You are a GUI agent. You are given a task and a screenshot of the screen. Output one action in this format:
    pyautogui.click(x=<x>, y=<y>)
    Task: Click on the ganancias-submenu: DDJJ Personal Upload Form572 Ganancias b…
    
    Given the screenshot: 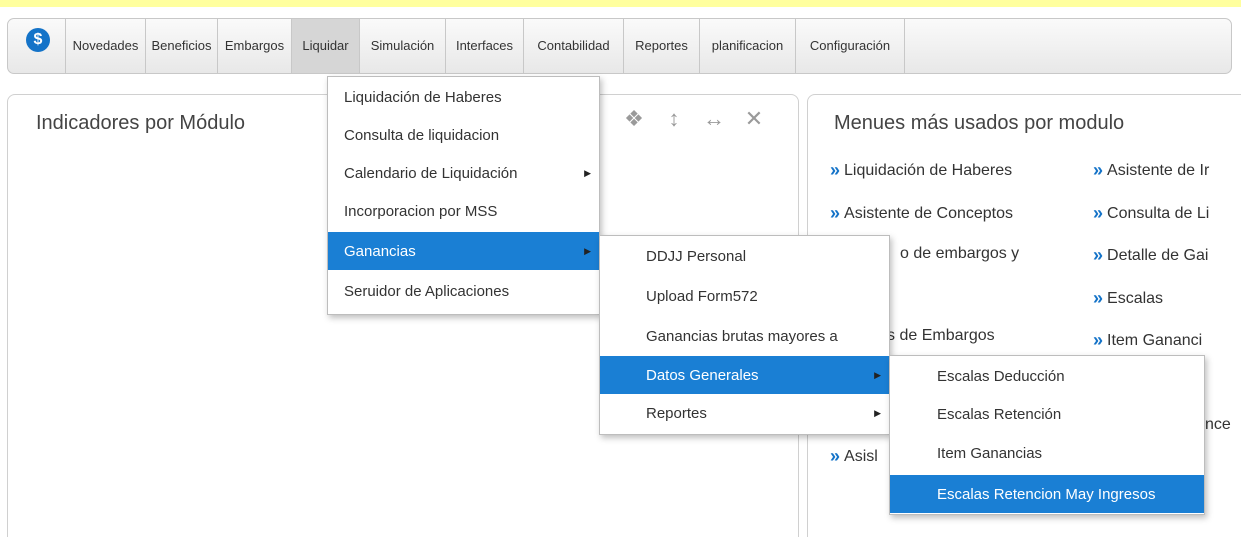 What is the action you would take?
    pyautogui.click(x=744, y=335)
    